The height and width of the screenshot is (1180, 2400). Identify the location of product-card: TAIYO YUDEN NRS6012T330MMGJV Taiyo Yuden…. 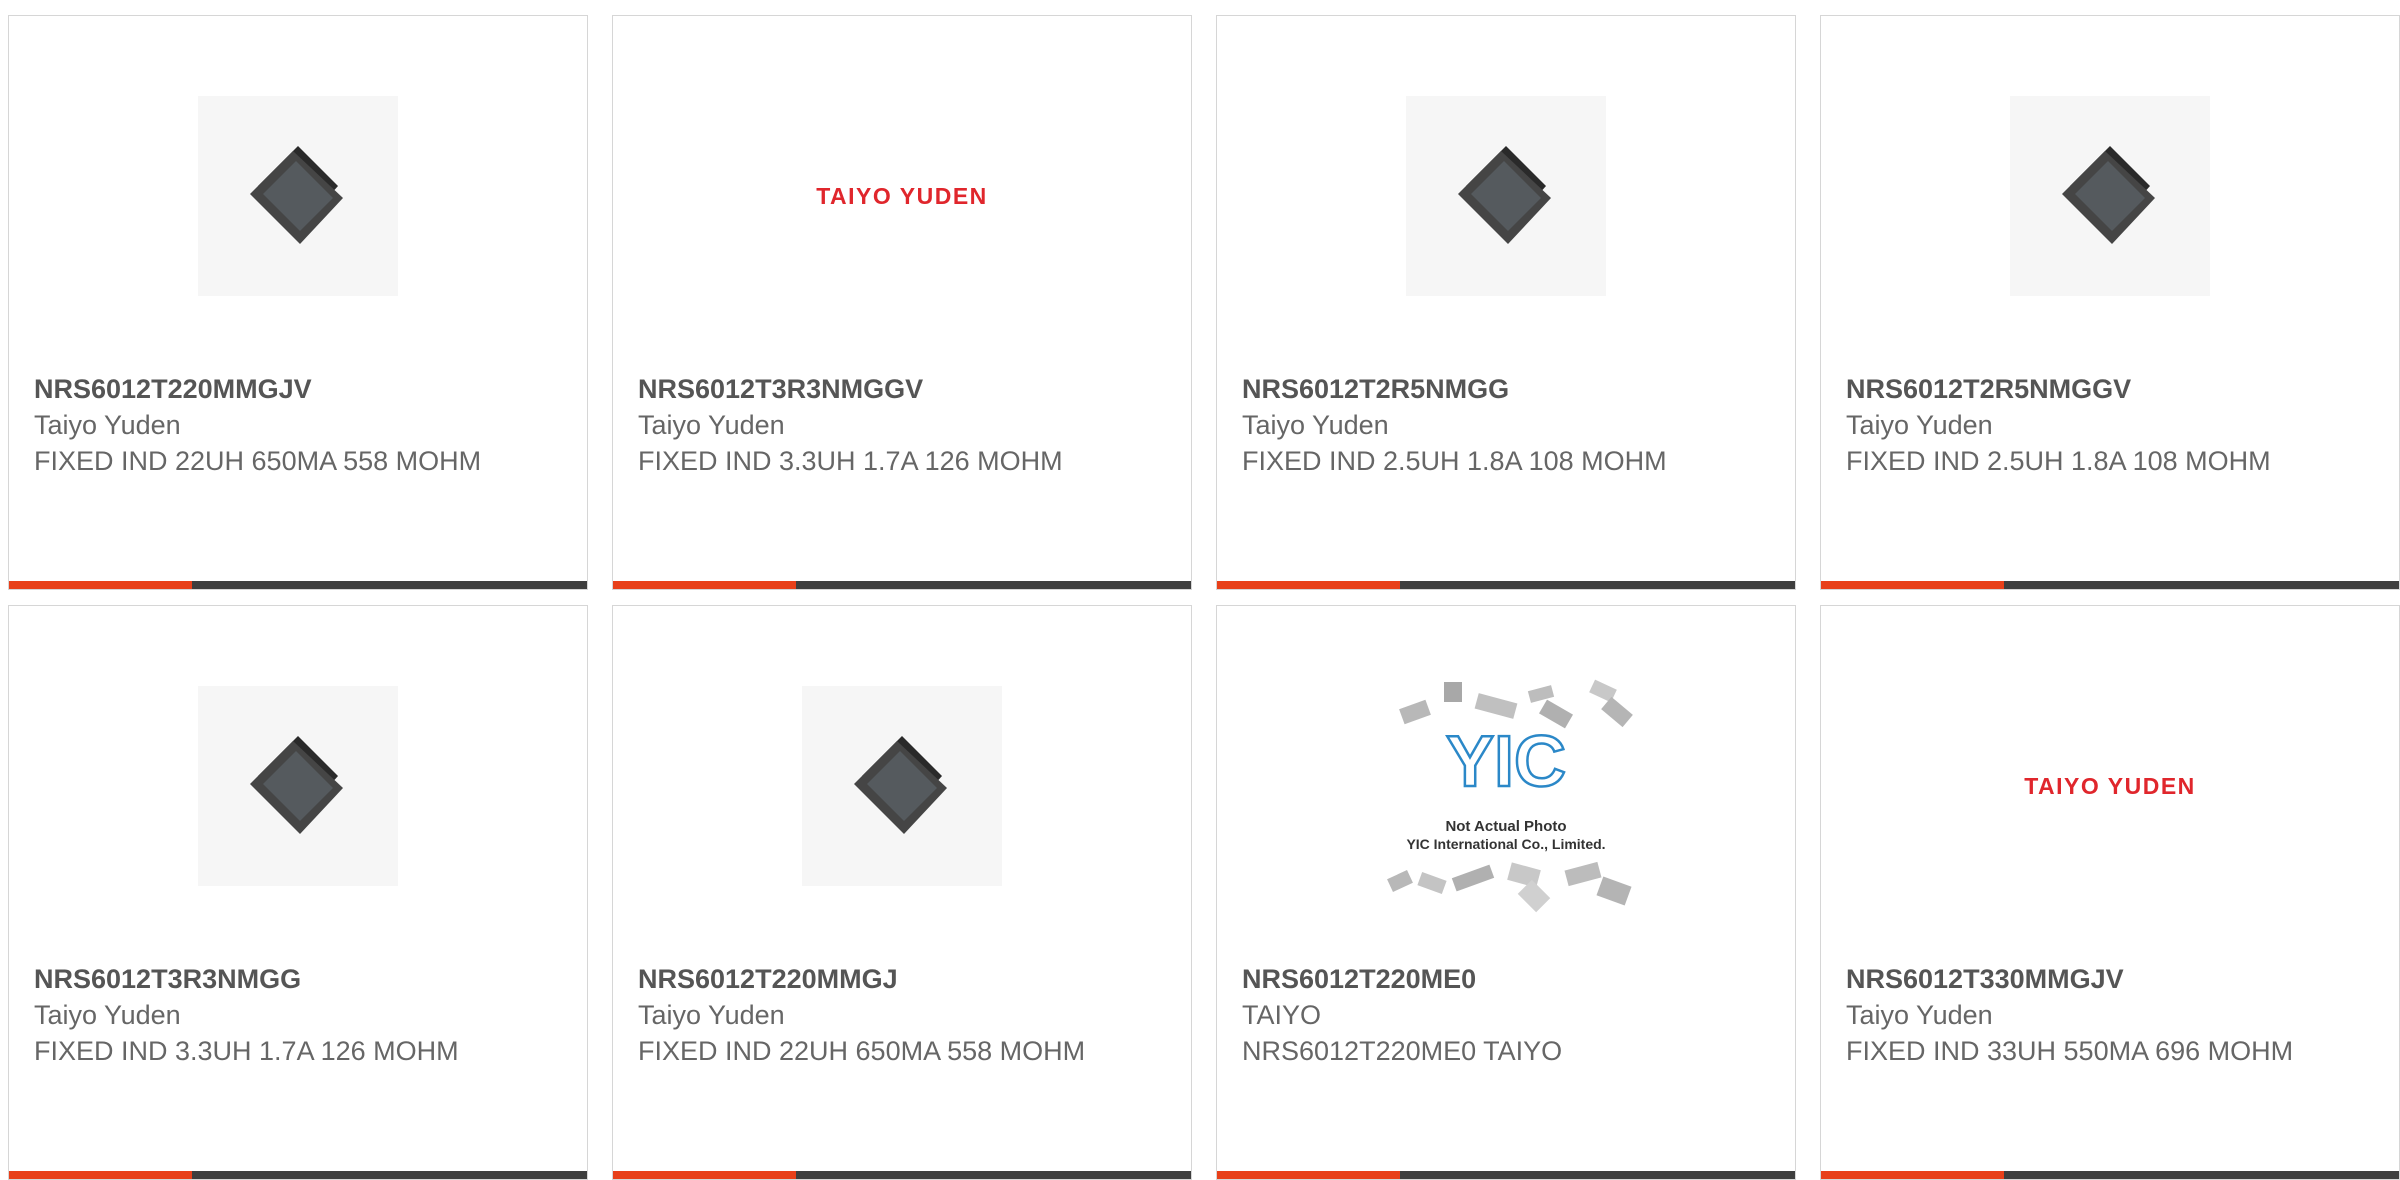
(2110, 892).